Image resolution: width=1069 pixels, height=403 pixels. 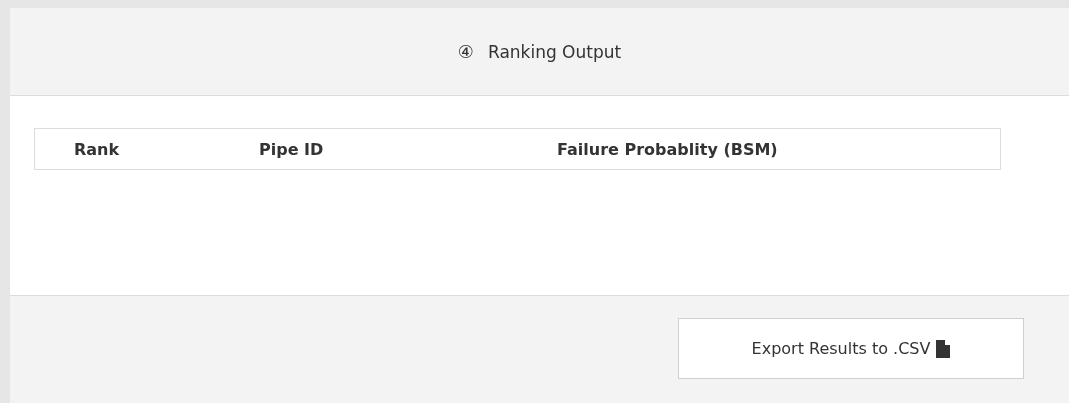 What do you see at coordinates (851, 348) in the screenshot?
I see `export-button: Export Results to .CSV` at bounding box center [851, 348].